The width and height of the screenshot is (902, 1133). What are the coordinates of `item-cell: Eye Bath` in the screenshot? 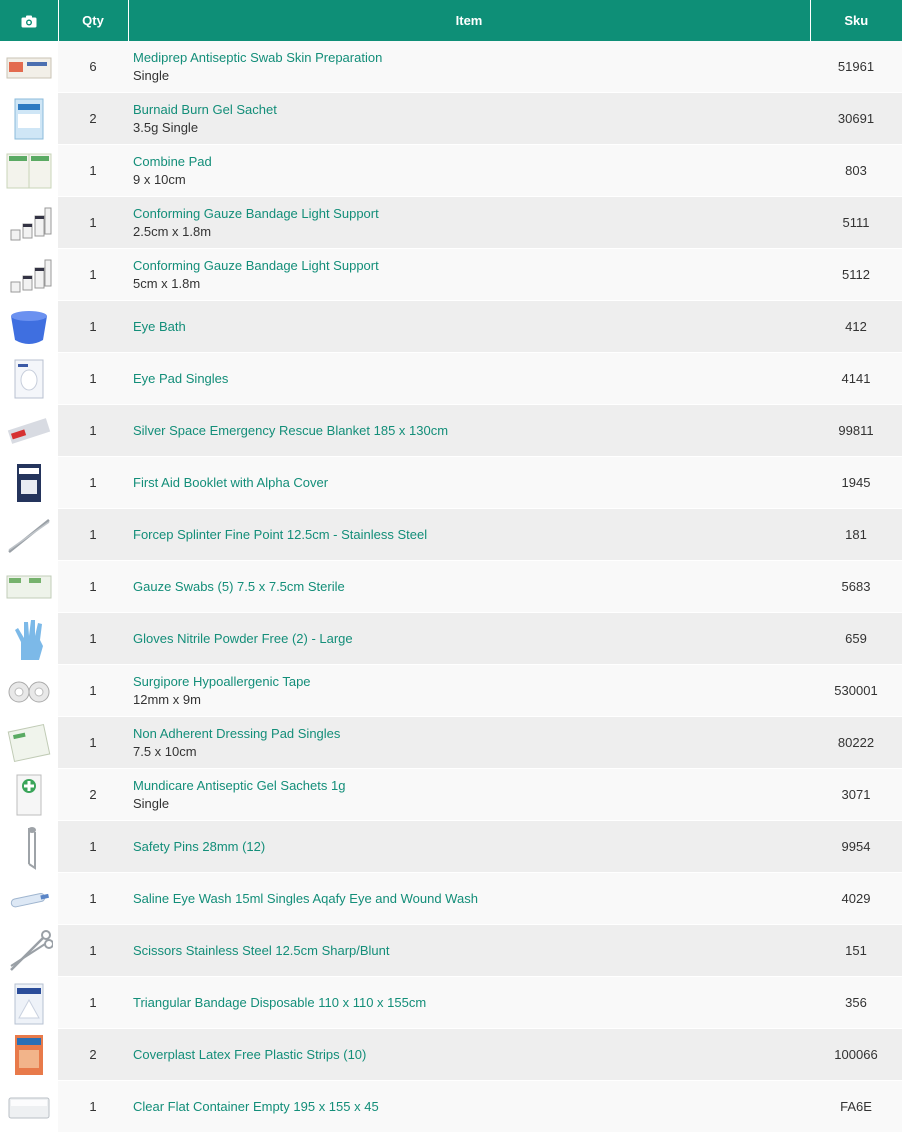 It's located at (469, 326).